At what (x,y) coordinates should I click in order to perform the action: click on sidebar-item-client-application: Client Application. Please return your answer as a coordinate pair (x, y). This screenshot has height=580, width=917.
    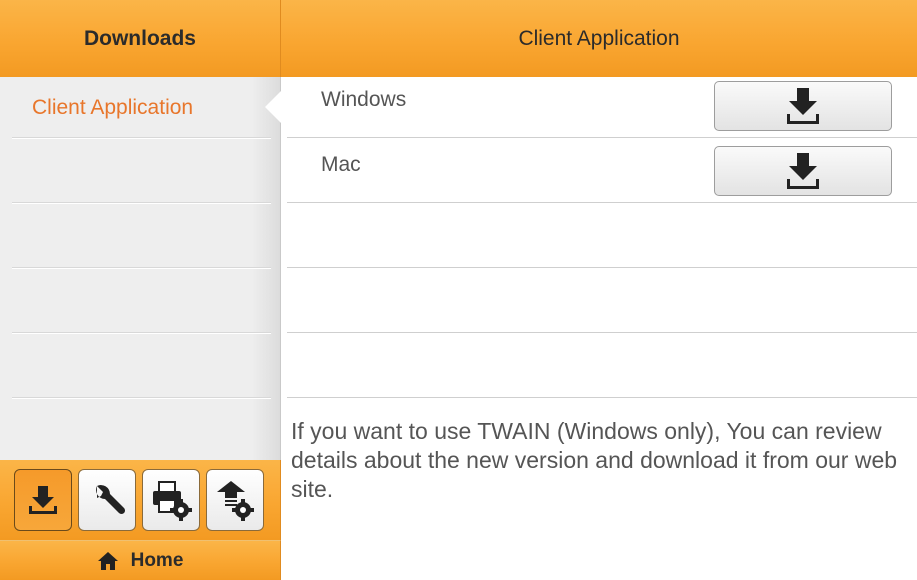
    Looking at the image, I should click on (140, 108).